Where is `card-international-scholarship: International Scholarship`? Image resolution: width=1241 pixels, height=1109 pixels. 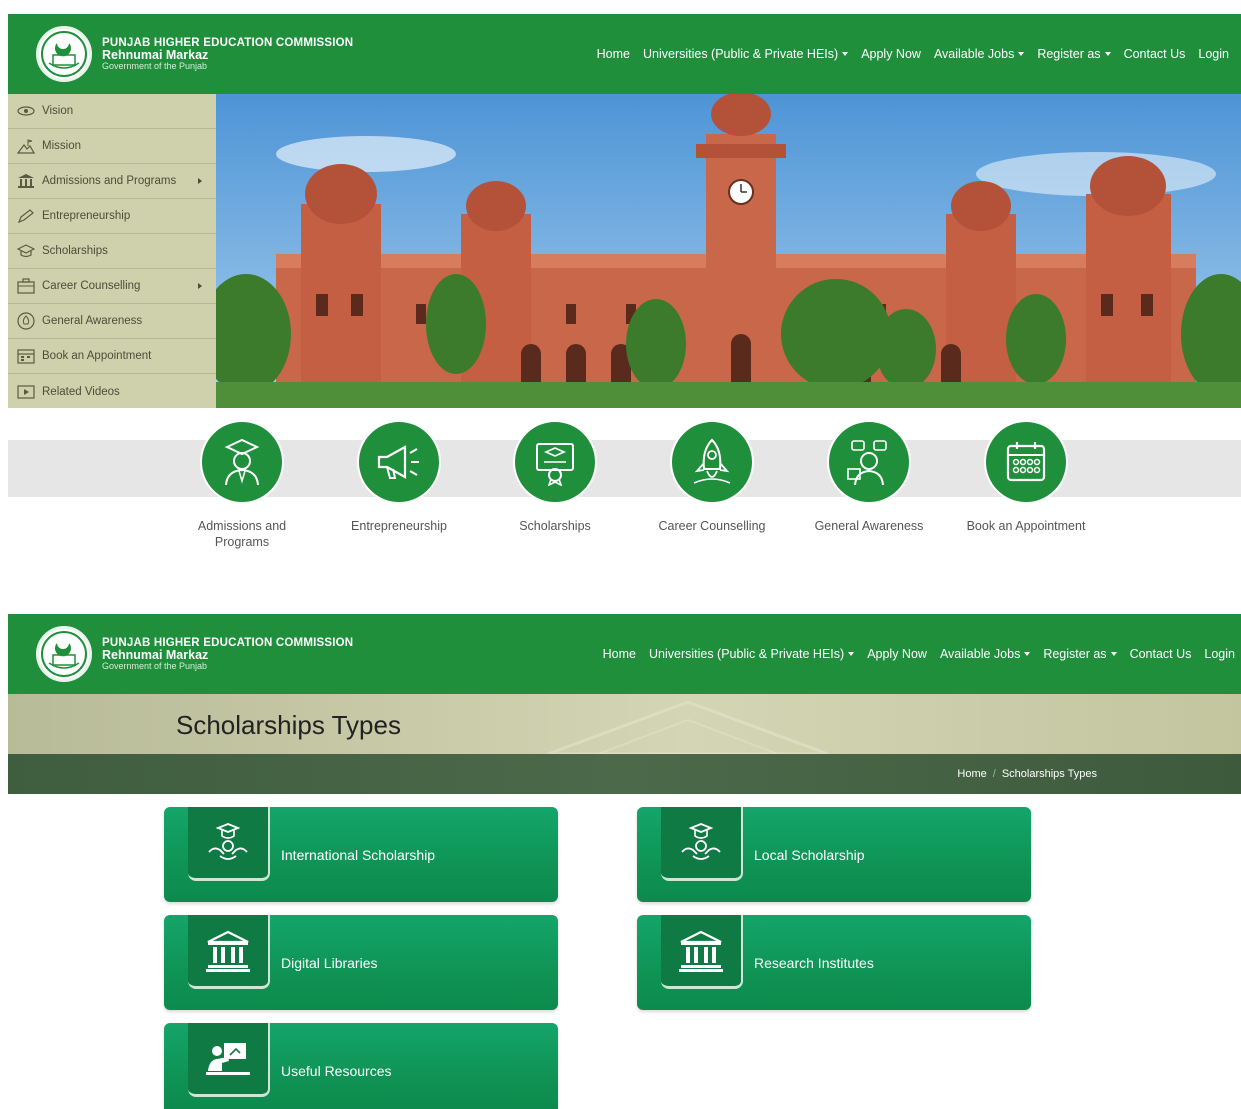 card-international-scholarship: International Scholarship is located at coordinates (361, 854).